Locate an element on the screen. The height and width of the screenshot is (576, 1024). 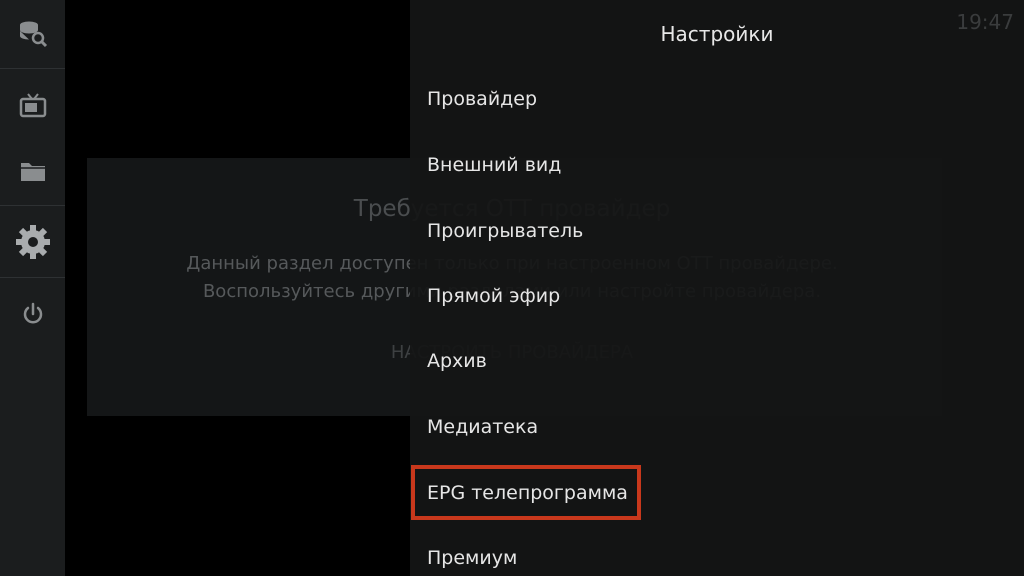
sidebar-item-tv is located at coordinates (32, 105).